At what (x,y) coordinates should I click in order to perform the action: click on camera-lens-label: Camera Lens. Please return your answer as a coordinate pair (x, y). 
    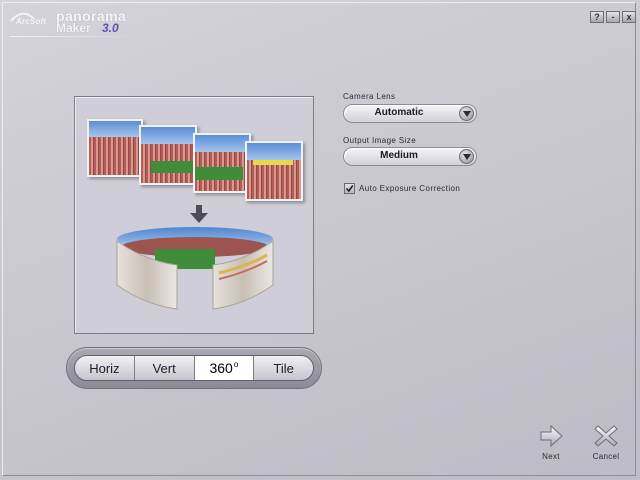
    Looking at the image, I should click on (369, 96).